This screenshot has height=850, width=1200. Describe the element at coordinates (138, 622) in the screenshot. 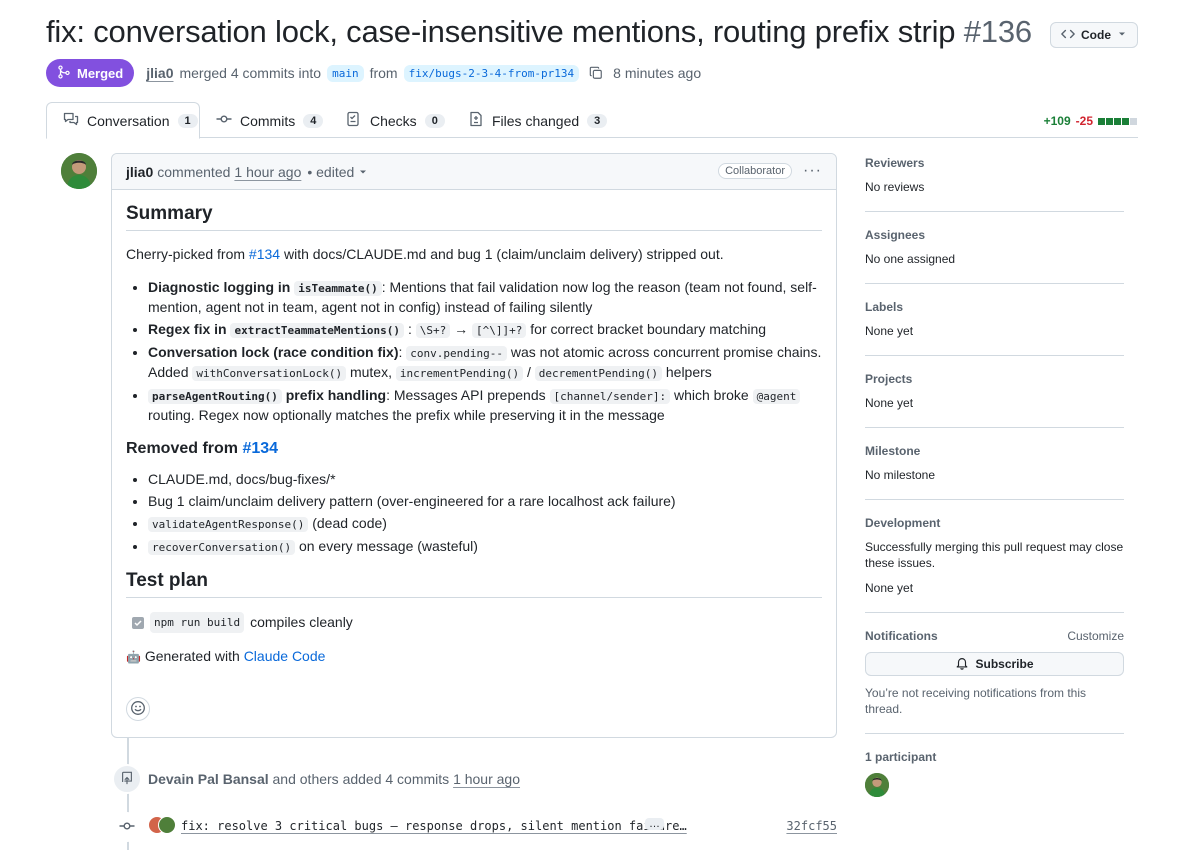

I see `checkbox-checked` at that location.